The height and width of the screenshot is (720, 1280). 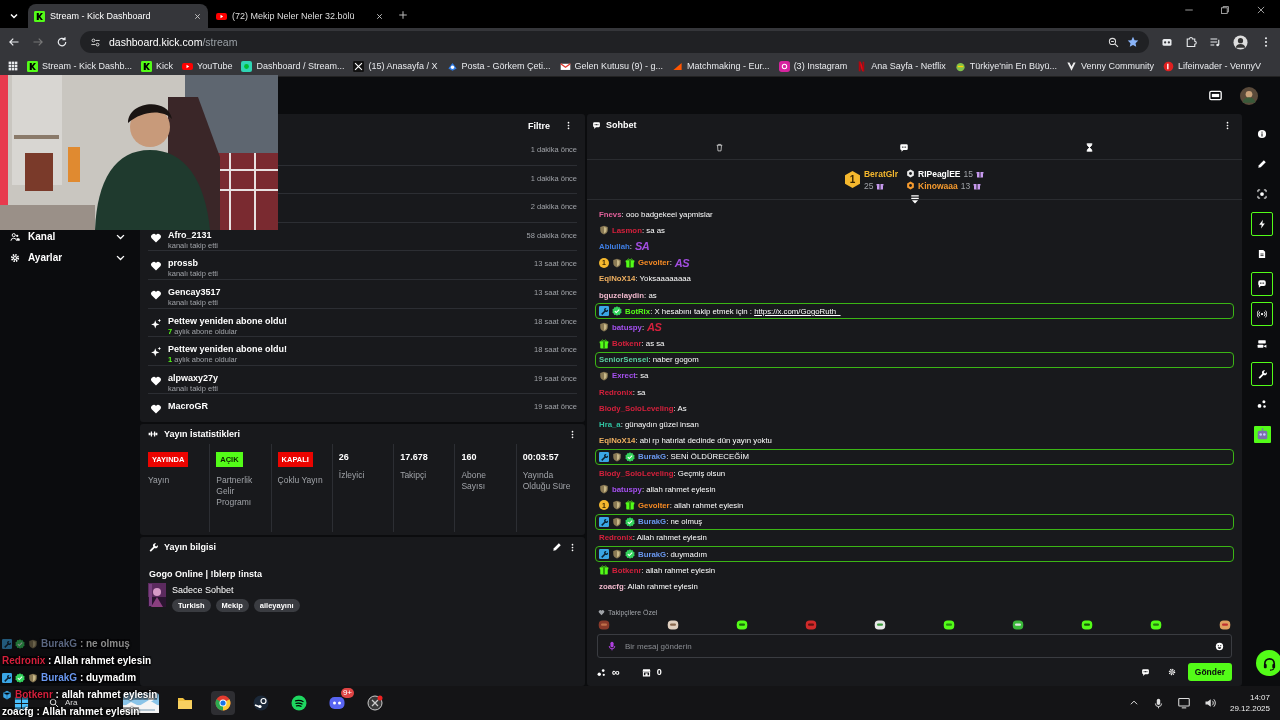 What do you see at coordinates (1220, 66) in the screenshot?
I see `bookmark-link: Lifeinvader - VennyV` at bounding box center [1220, 66].